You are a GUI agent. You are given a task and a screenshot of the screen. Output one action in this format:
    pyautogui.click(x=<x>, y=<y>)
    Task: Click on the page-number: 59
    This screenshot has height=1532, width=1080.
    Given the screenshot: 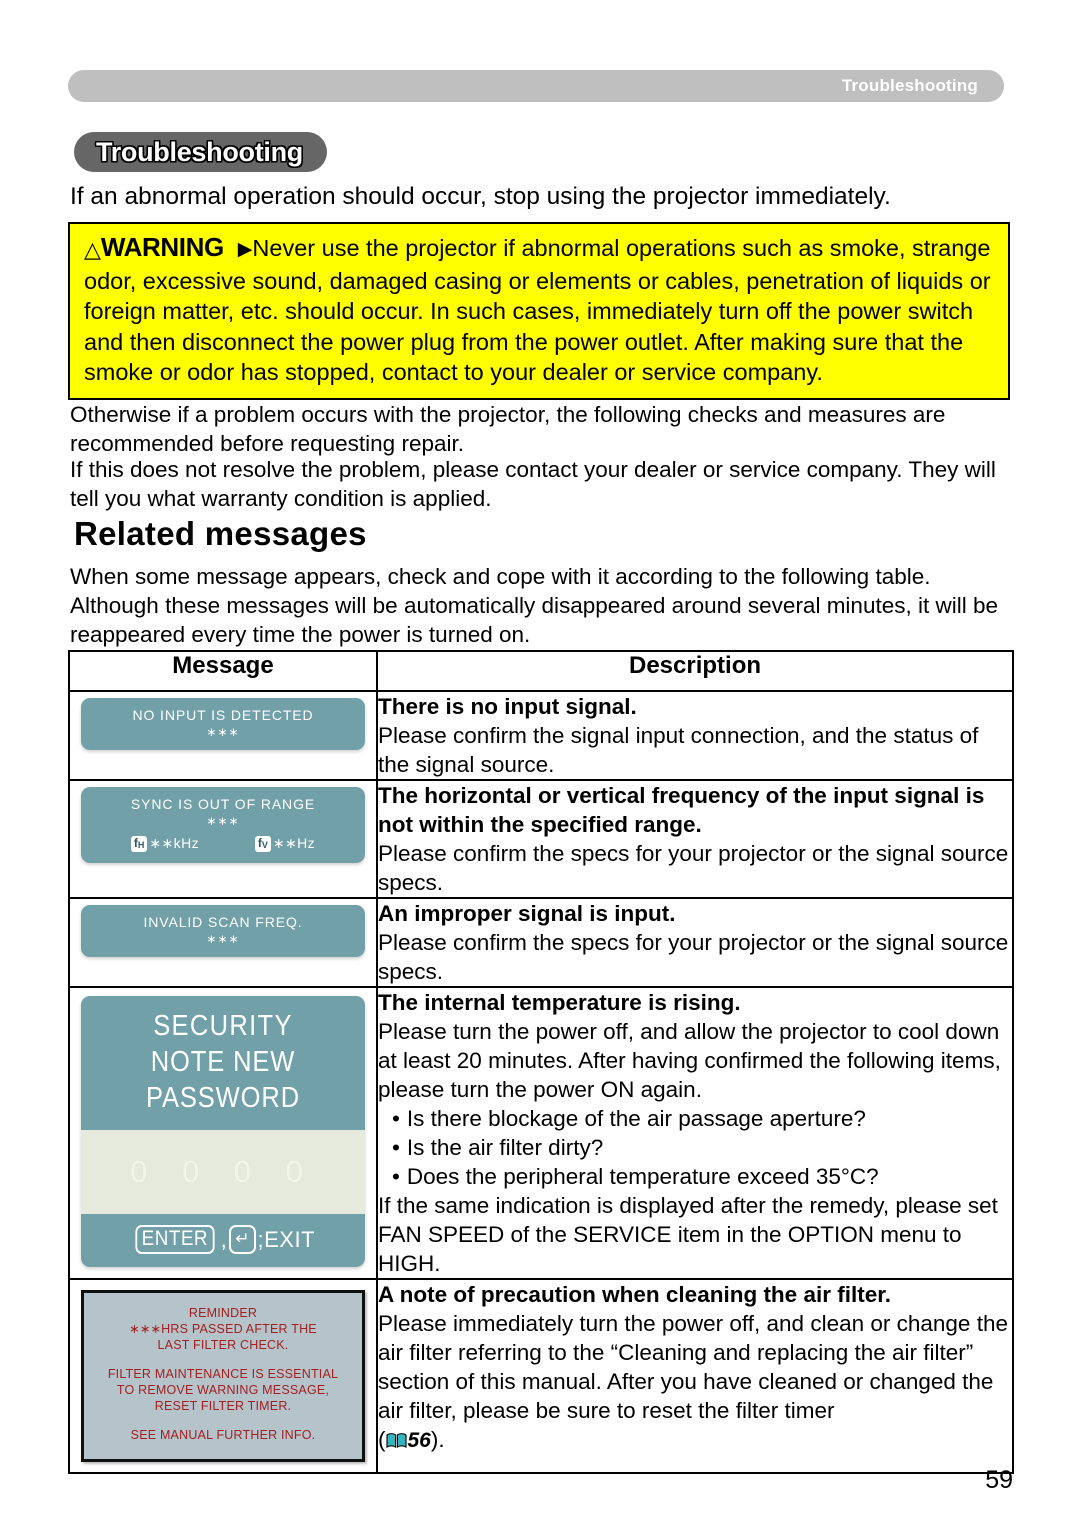 What is the action you would take?
    pyautogui.click(x=999, y=1480)
    